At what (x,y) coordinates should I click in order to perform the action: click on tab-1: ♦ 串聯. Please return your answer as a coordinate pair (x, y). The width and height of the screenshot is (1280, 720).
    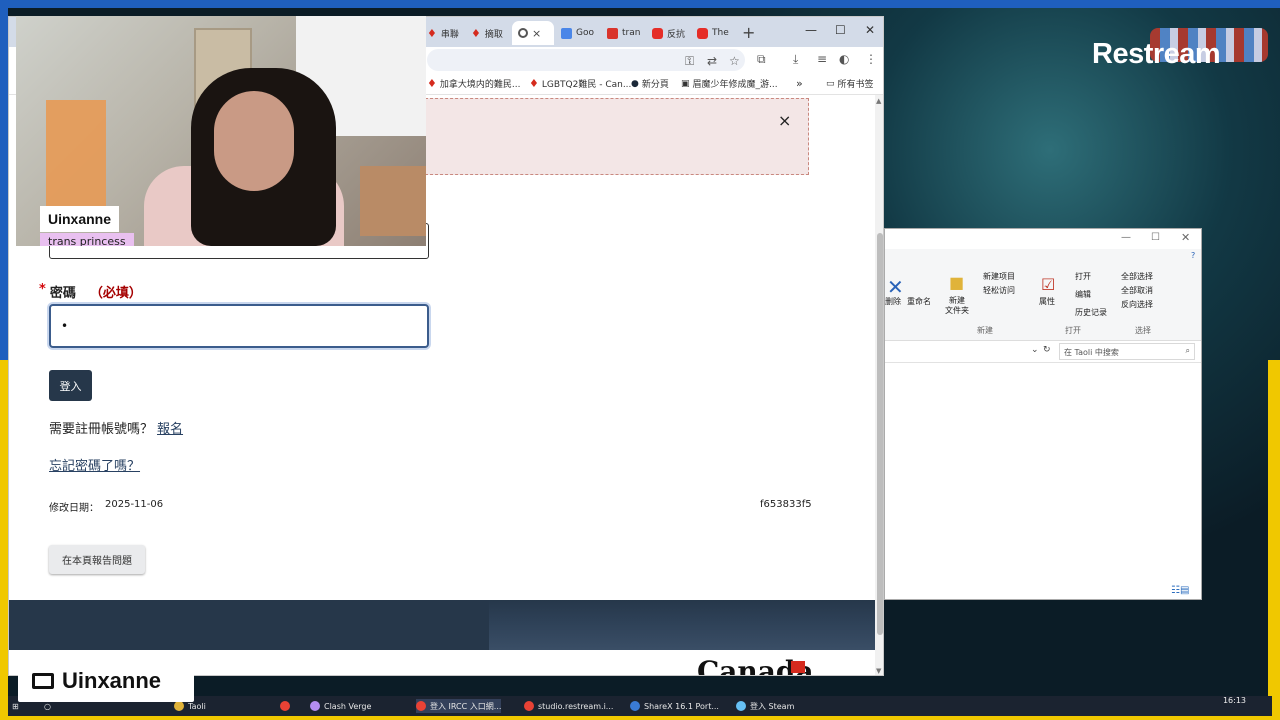
    Looking at the image, I should click on (443, 33).